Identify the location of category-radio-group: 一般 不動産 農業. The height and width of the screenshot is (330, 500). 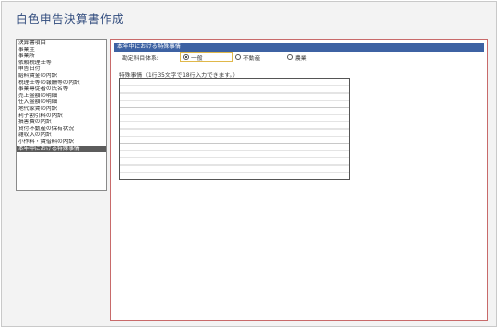
(243, 57).